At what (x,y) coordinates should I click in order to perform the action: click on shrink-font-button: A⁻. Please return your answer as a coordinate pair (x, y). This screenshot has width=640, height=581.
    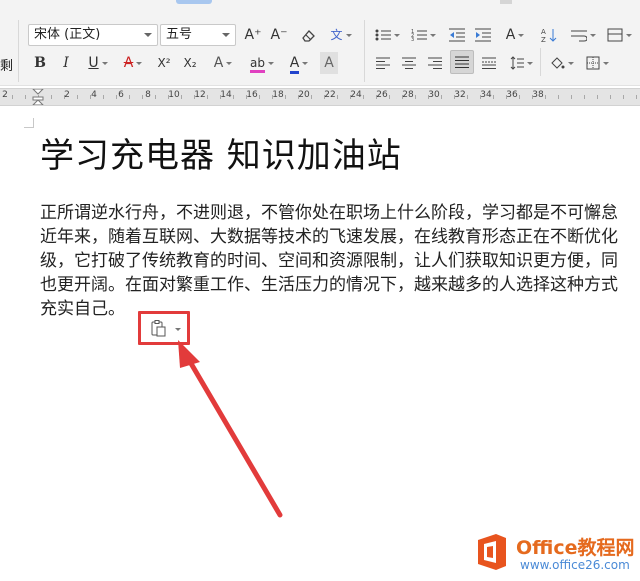
    Looking at the image, I should click on (279, 35).